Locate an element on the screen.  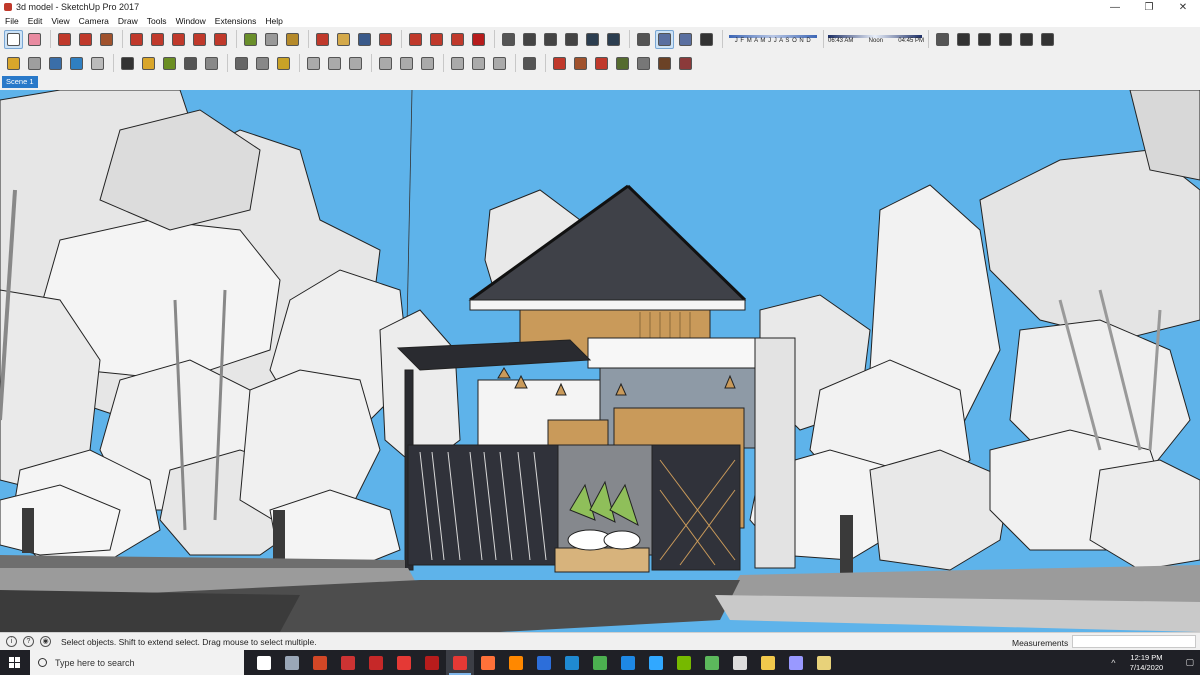
mail-taskbar-button is located at coordinates (628, 662).